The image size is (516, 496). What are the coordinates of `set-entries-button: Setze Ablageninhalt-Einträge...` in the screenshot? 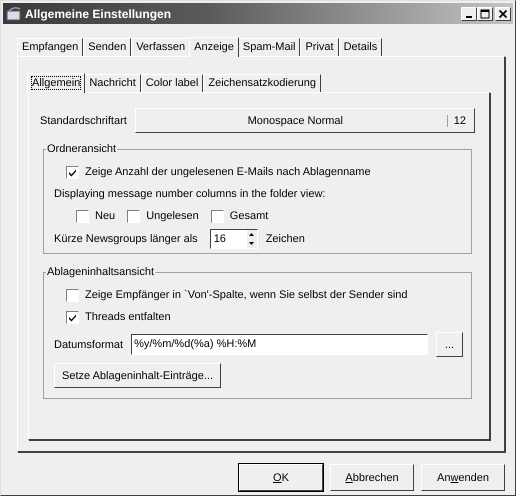 It's located at (138, 375).